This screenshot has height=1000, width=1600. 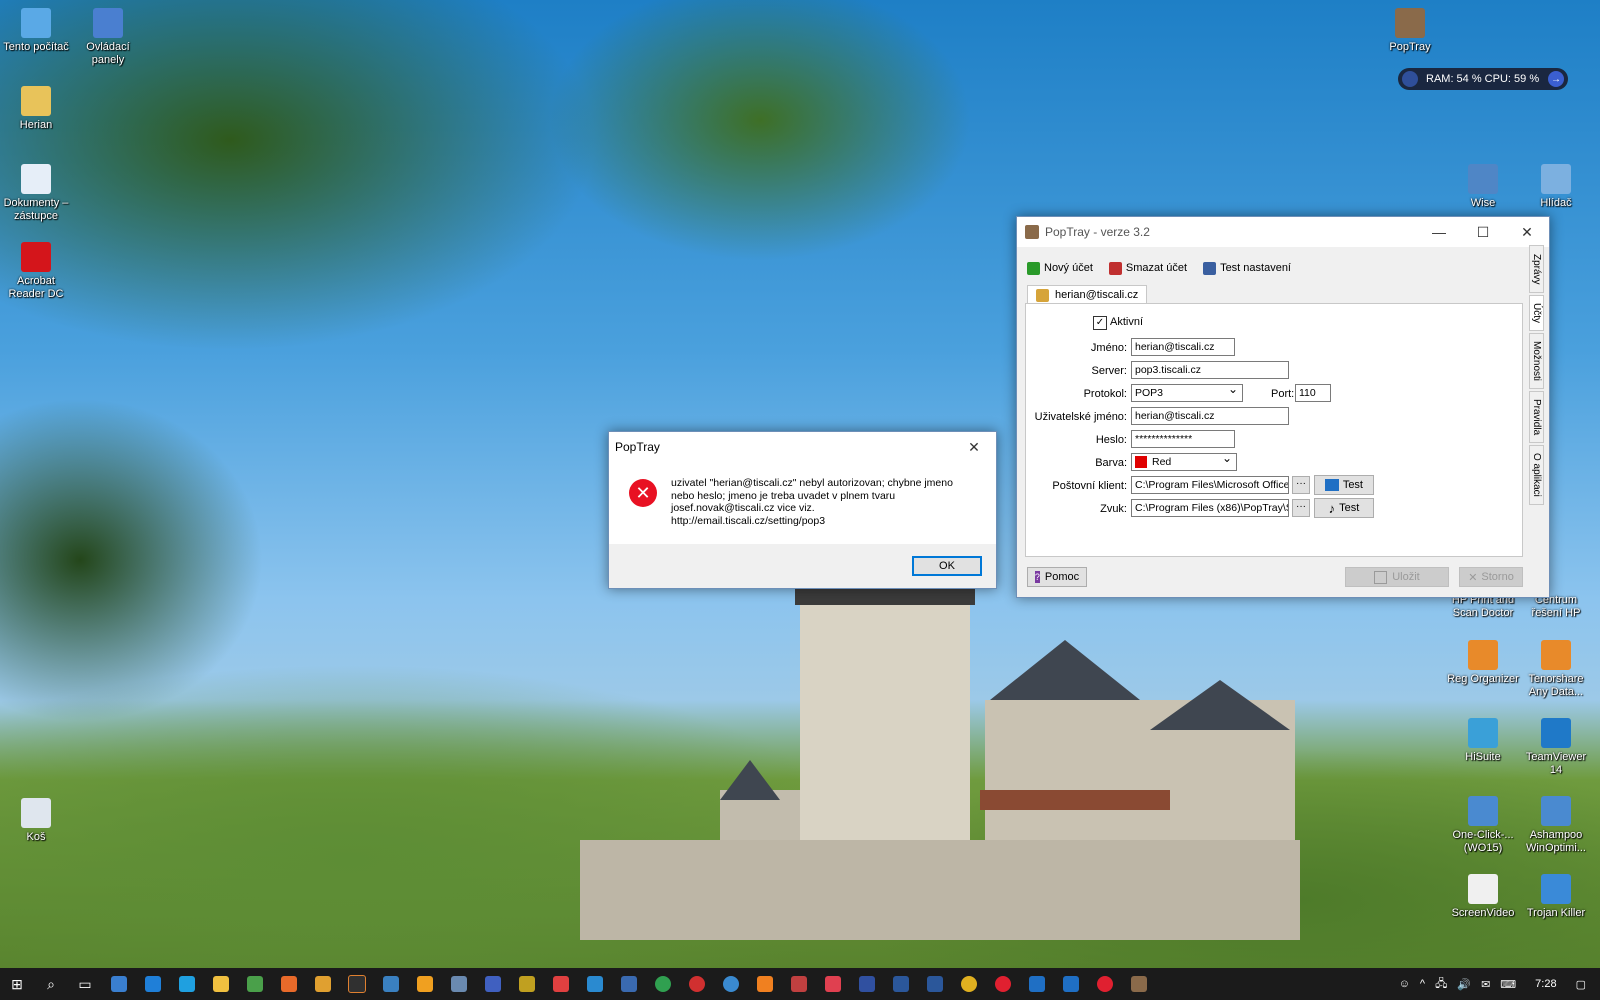 What do you see at coordinates (36, 193) in the screenshot?
I see `desktop-icon-documents: Dokumenty – zástupce` at bounding box center [36, 193].